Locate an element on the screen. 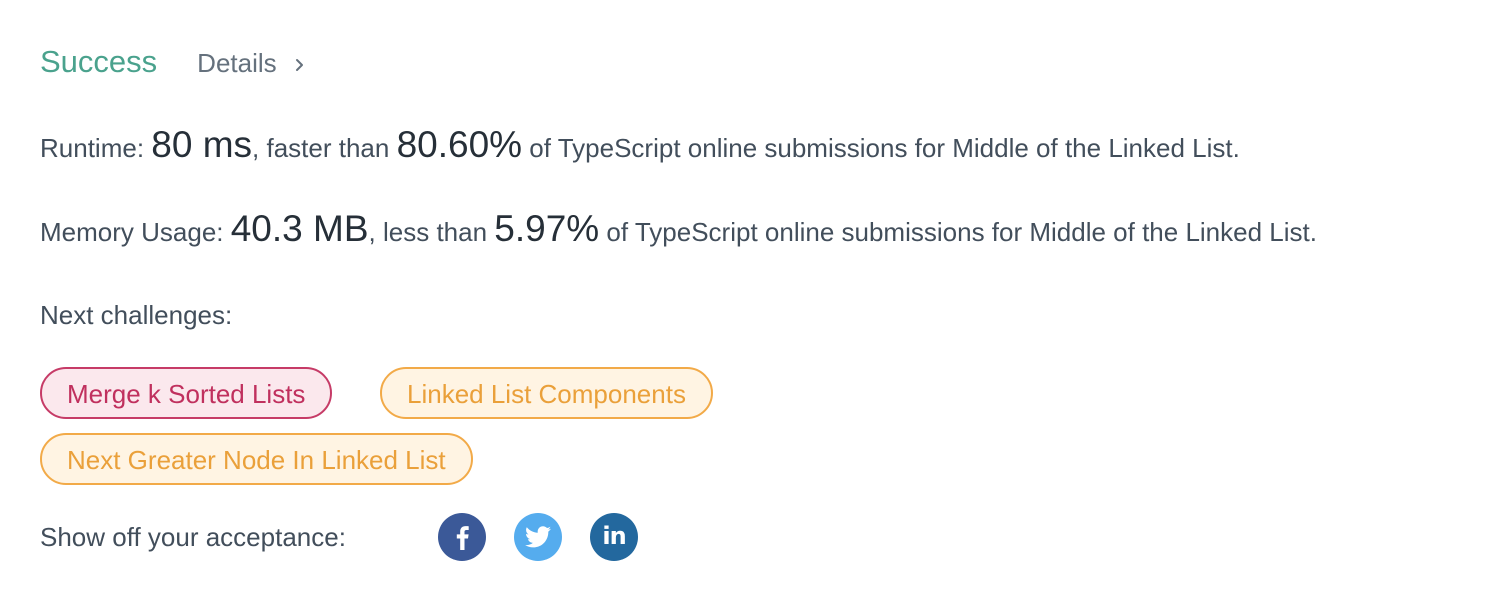 The width and height of the screenshot is (1492, 602). result-header: Success Details is located at coordinates (173, 62).